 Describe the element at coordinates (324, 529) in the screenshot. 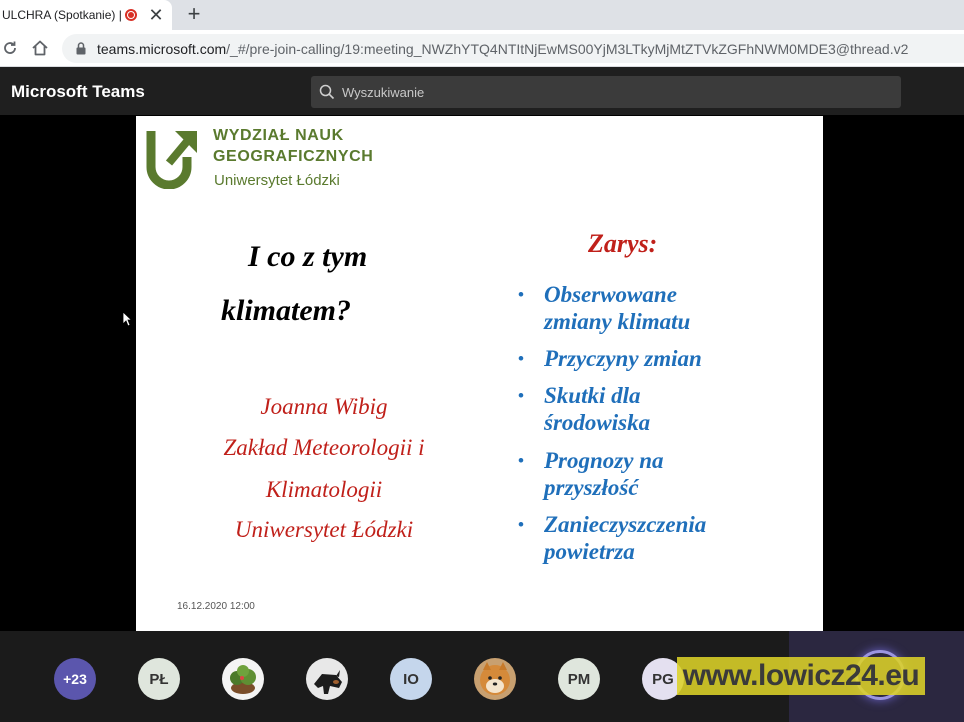

I see `author-university: Uniwersytet Łódzki` at that location.